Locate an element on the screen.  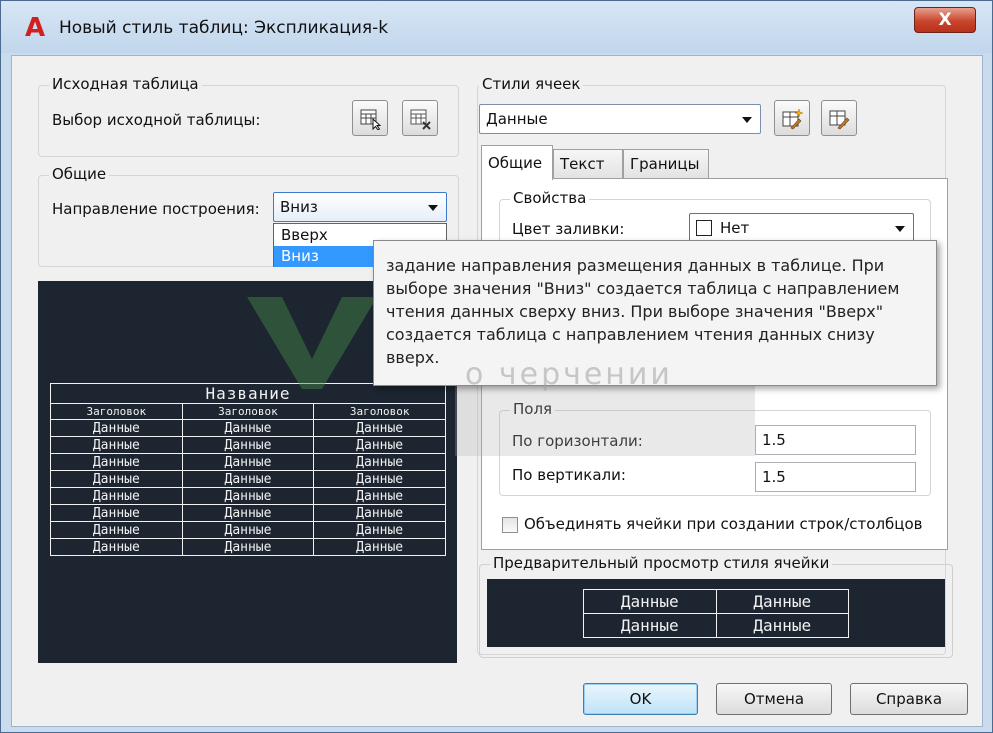
help-button: Справка is located at coordinates (909, 699).